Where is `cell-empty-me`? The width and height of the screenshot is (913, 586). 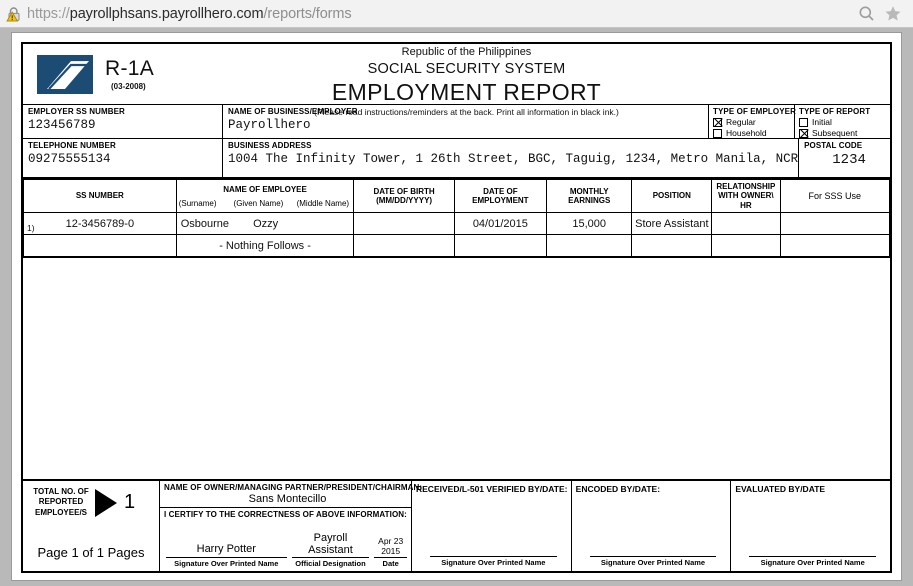
cell-empty-me is located at coordinates (589, 246).